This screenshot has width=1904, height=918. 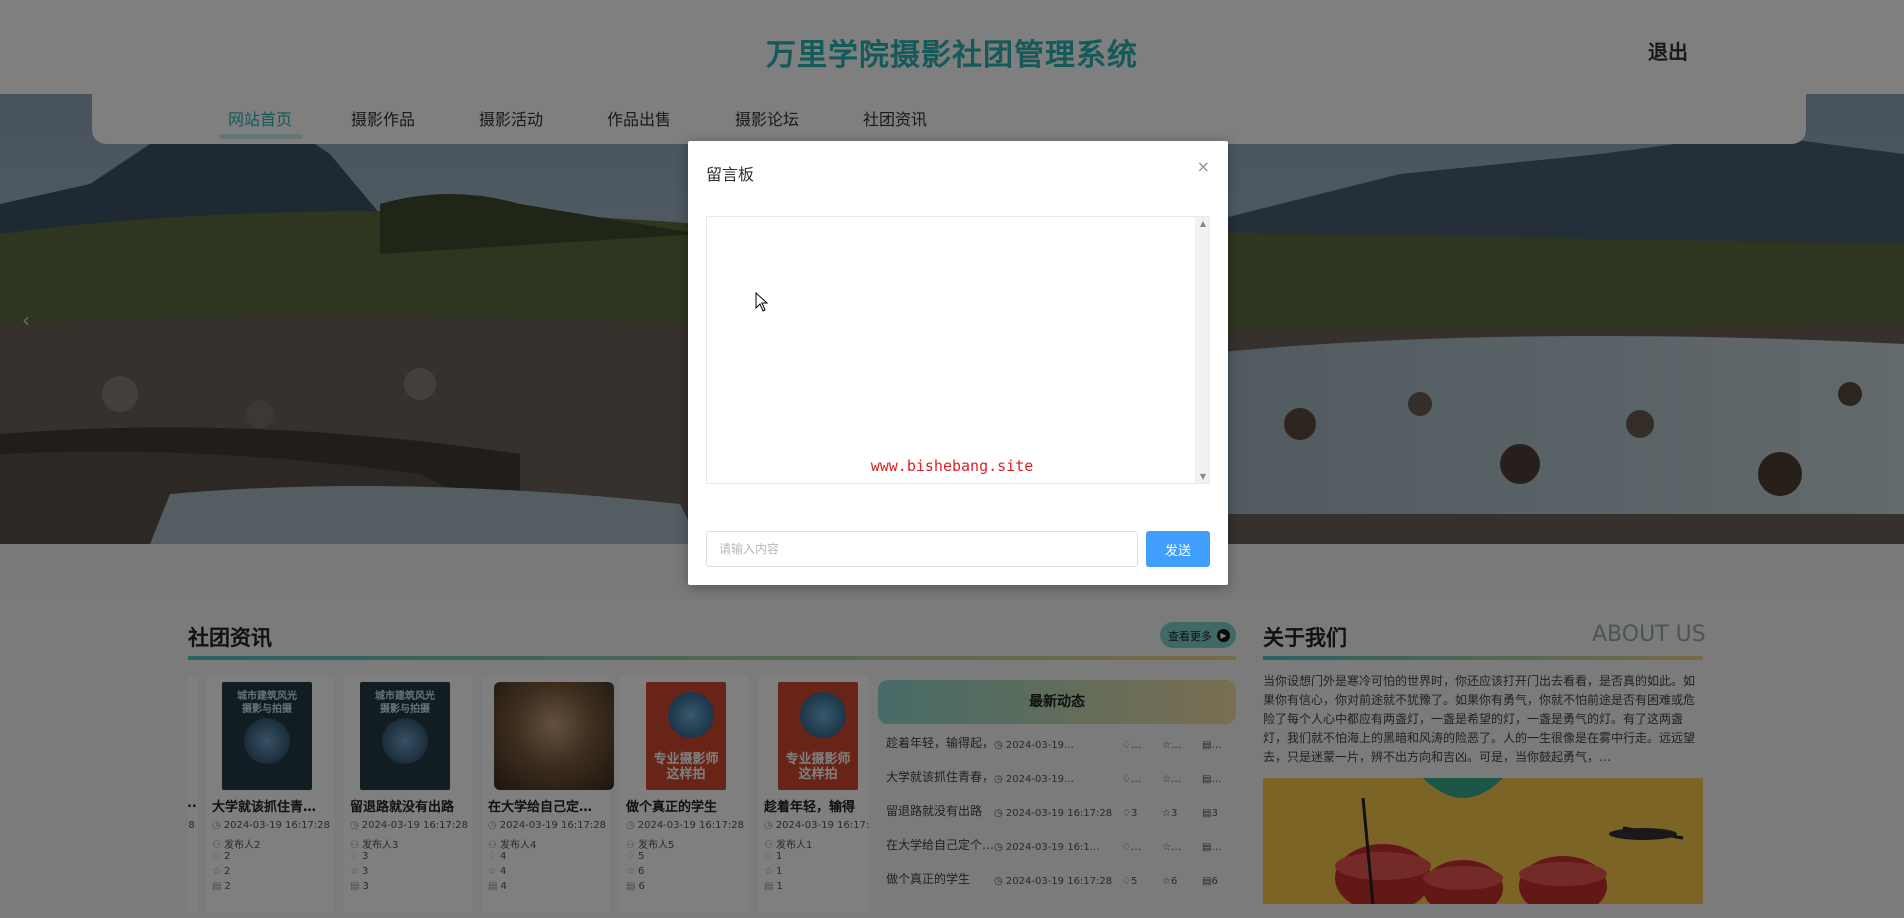 I want to click on scroll-up-icon: ▲, so click(x=1203, y=223).